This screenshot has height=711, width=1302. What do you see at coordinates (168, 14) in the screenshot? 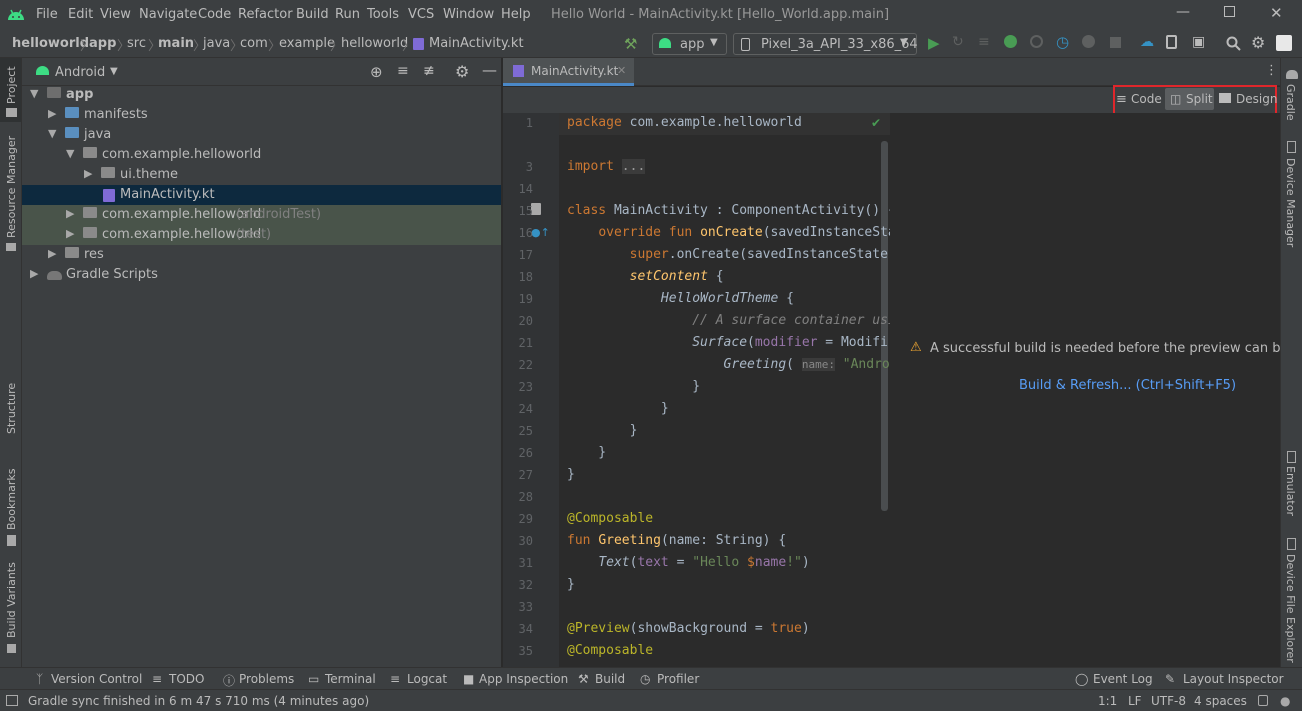
I see `menu-navigate: Navigate` at bounding box center [168, 14].